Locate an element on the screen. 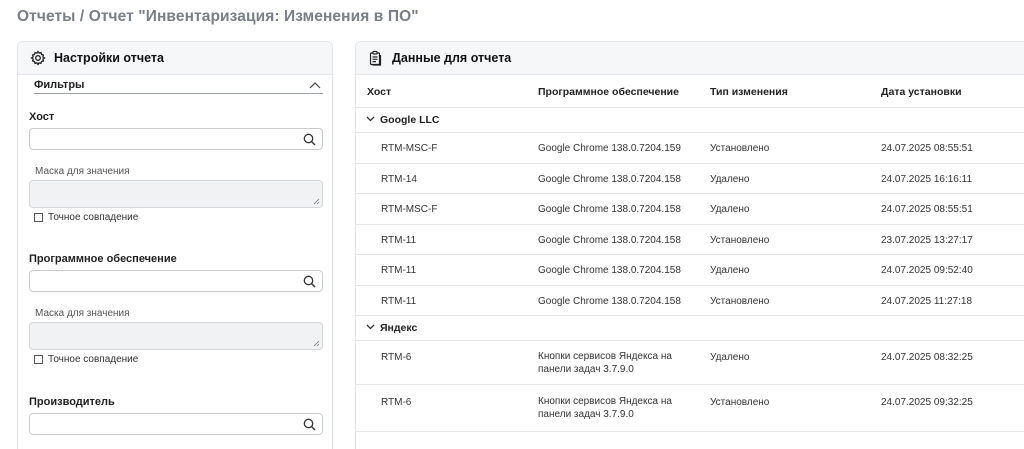 The width and height of the screenshot is (1024, 449). cell-install-date: 23.07.2025 13:27:17 is located at coordinates (927, 240).